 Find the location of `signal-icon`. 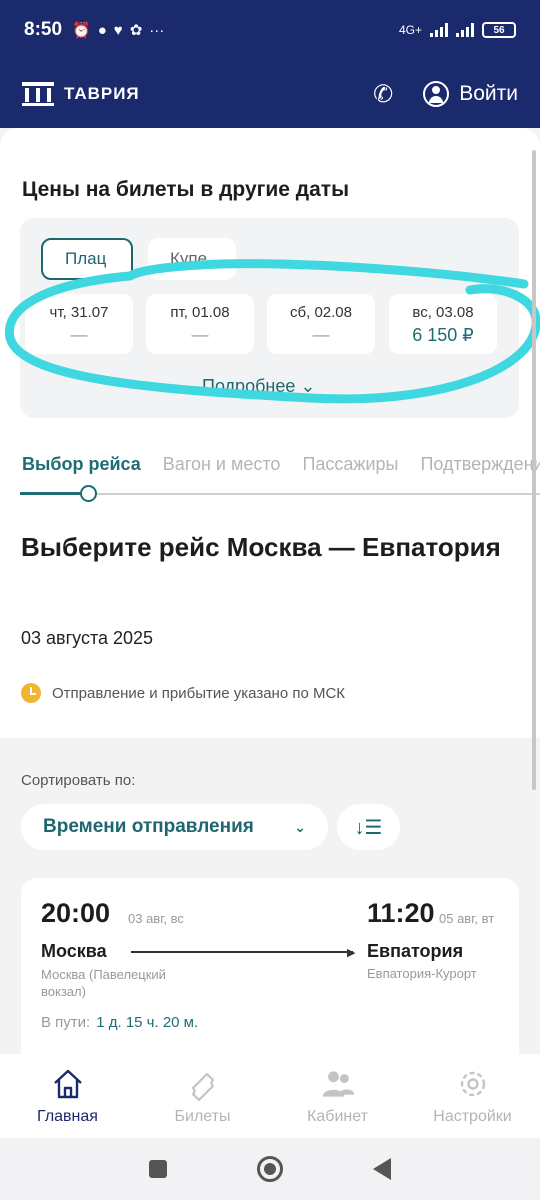

signal-icon is located at coordinates (439, 30).